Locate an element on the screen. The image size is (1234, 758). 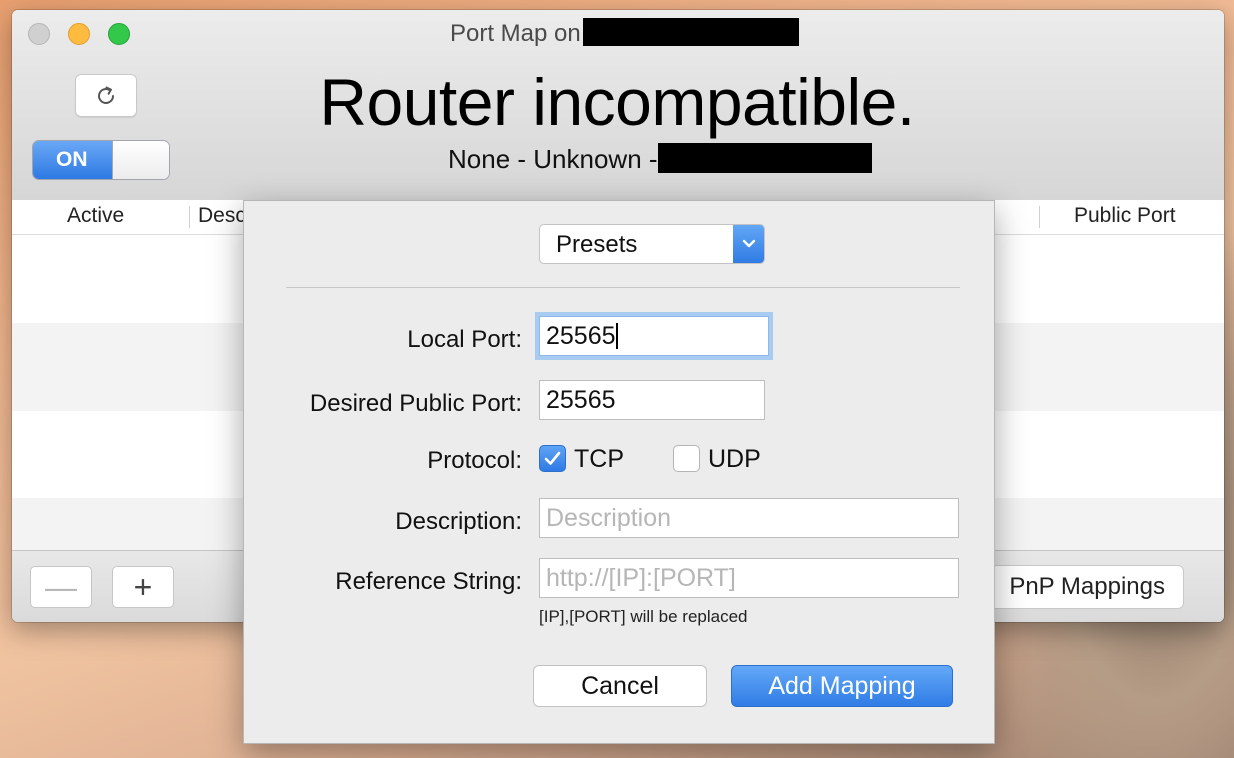
minus-icon: — is located at coordinates (61, 587).